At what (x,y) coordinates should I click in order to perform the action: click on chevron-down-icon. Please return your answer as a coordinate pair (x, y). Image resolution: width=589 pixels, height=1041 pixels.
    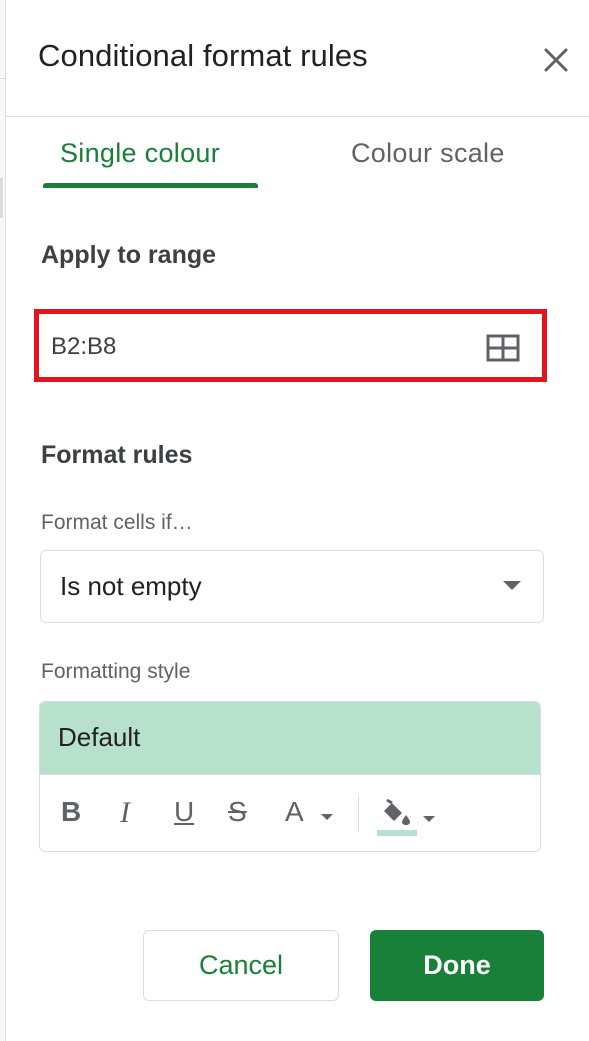
    Looking at the image, I should click on (512, 585).